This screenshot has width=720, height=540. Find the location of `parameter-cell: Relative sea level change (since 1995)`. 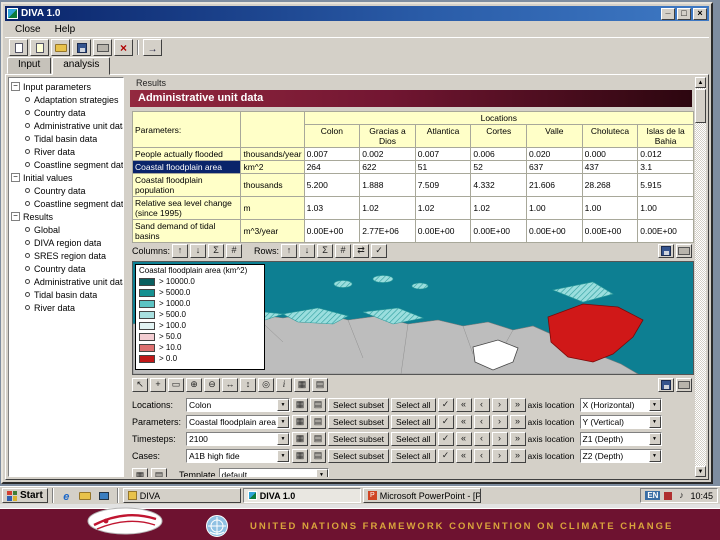

parameter-cell: Relative sea level change (since 1995) is located at coordinates (186, 208).